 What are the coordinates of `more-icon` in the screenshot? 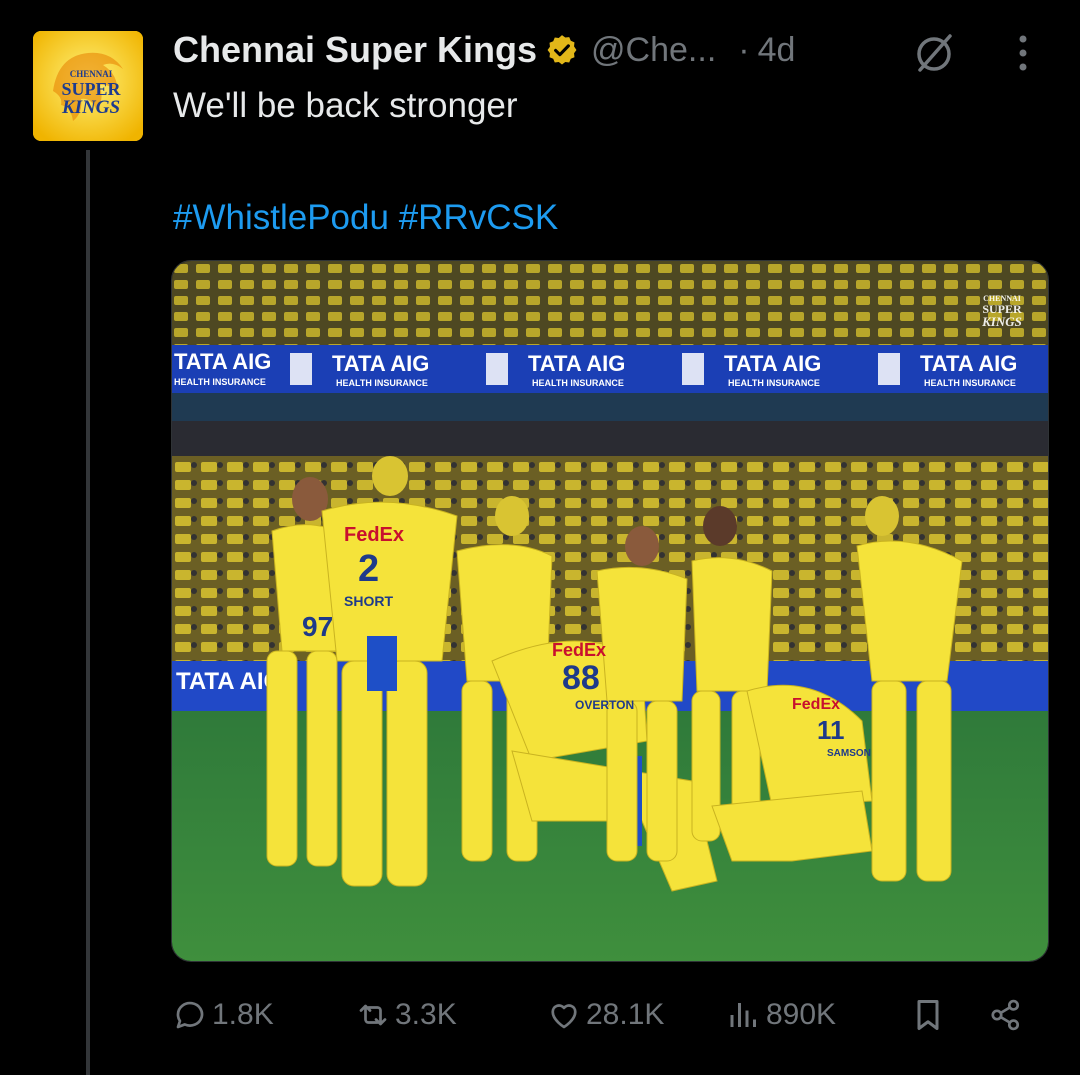 It's located at (1023, 53).